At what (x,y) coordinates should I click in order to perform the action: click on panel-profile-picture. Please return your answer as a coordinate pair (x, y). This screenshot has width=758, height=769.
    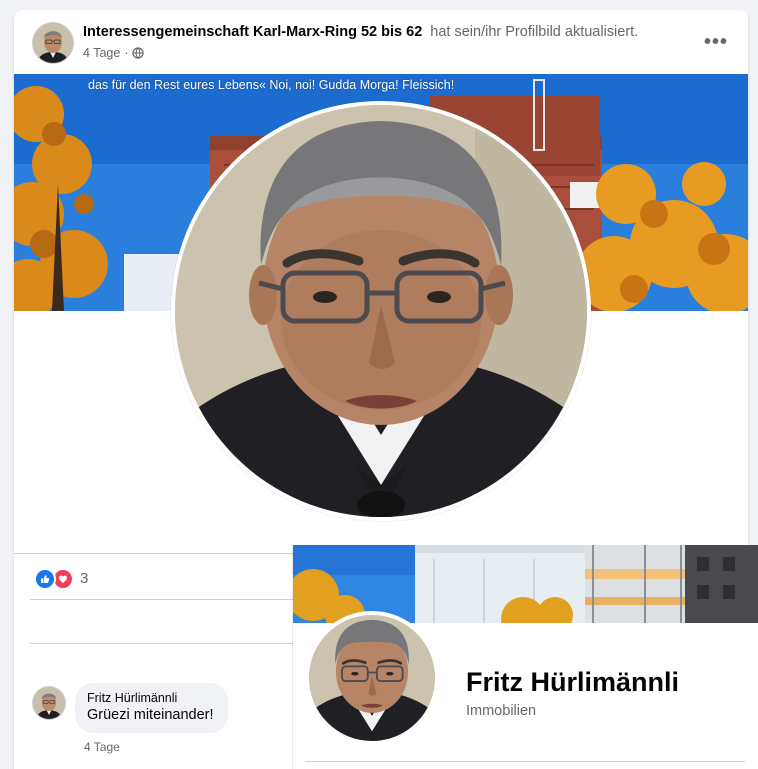
    Looking at the image, I should click on (372, 678).